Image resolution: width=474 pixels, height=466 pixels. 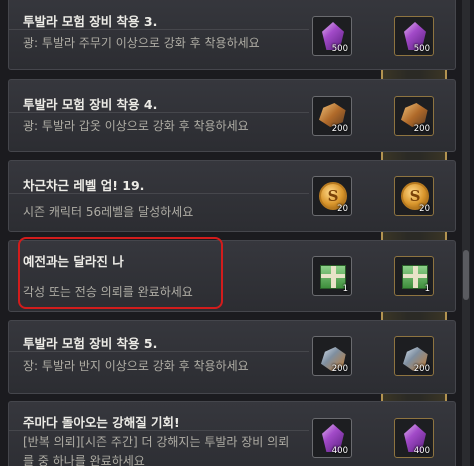 I want to click on quest-description: 광: 투발라 갑옷 이상으로 강화 후 착용하세요, so click(x=136, y=126).